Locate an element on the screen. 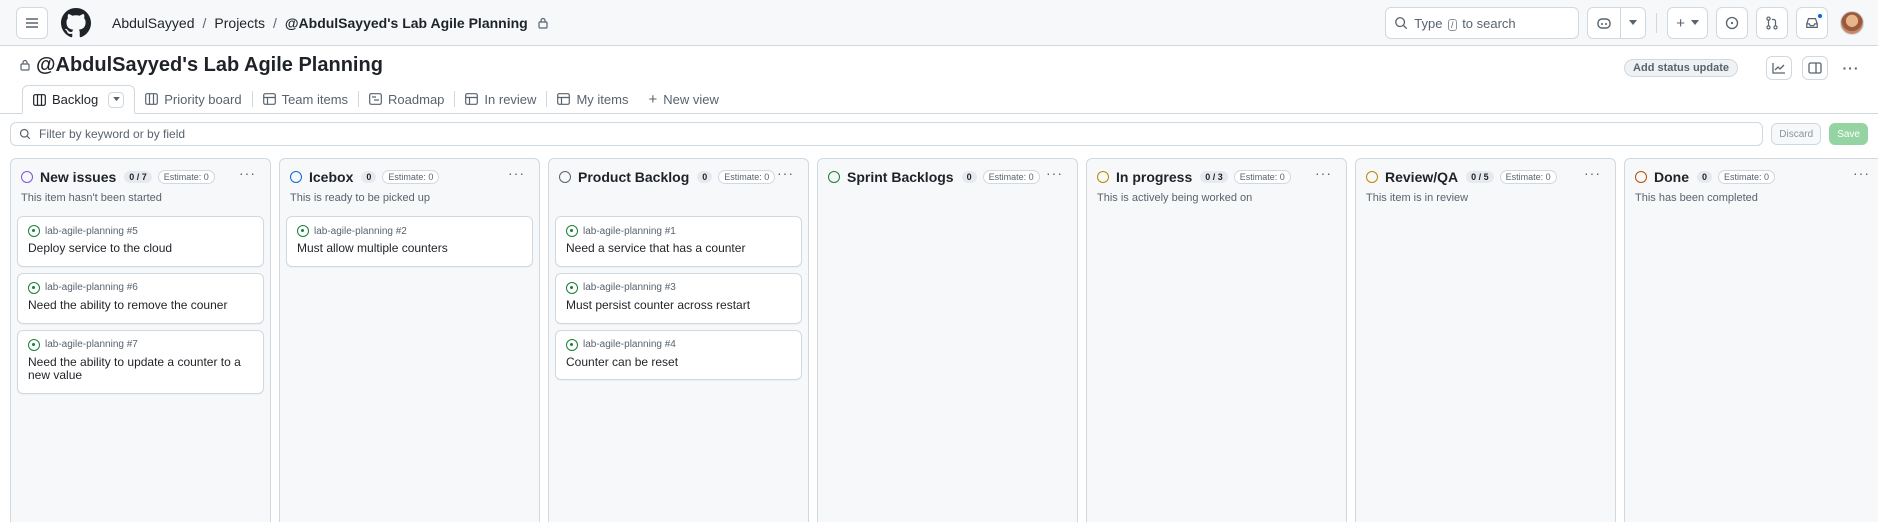 The height and width of the screenshot is (522, 1878). pull-requests-button is located at coordinates (1772, 23).